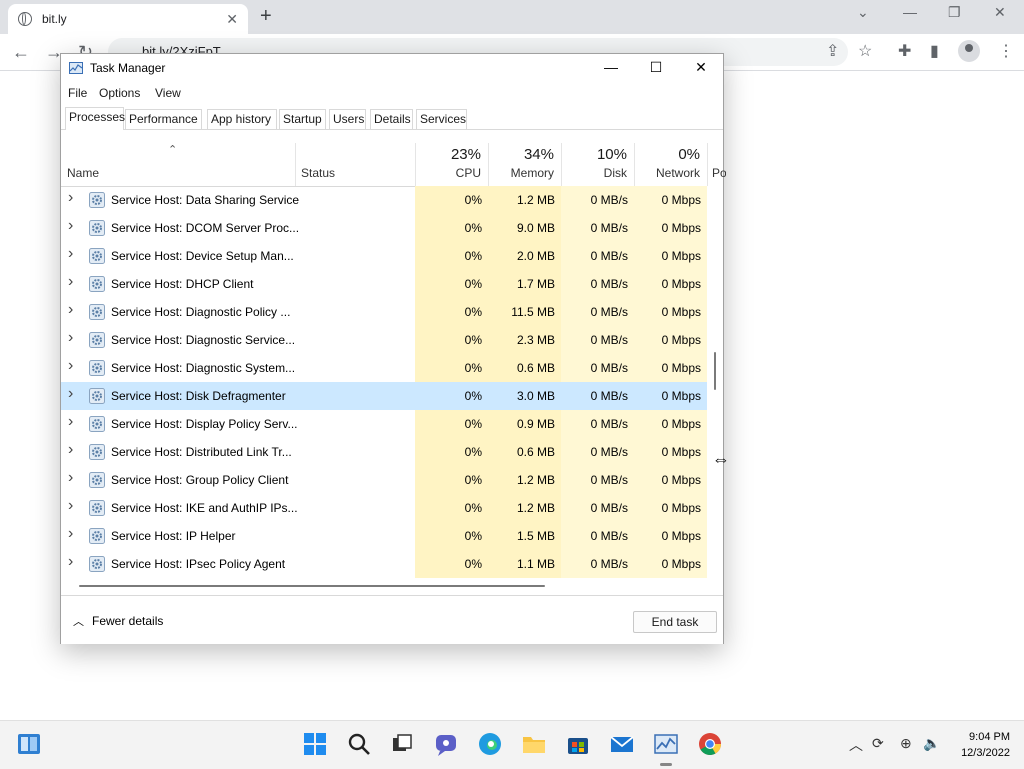 This screenshot has width=1024, height=769. I want to click on sync-alert-icon: ⟳, so click(878, 743).